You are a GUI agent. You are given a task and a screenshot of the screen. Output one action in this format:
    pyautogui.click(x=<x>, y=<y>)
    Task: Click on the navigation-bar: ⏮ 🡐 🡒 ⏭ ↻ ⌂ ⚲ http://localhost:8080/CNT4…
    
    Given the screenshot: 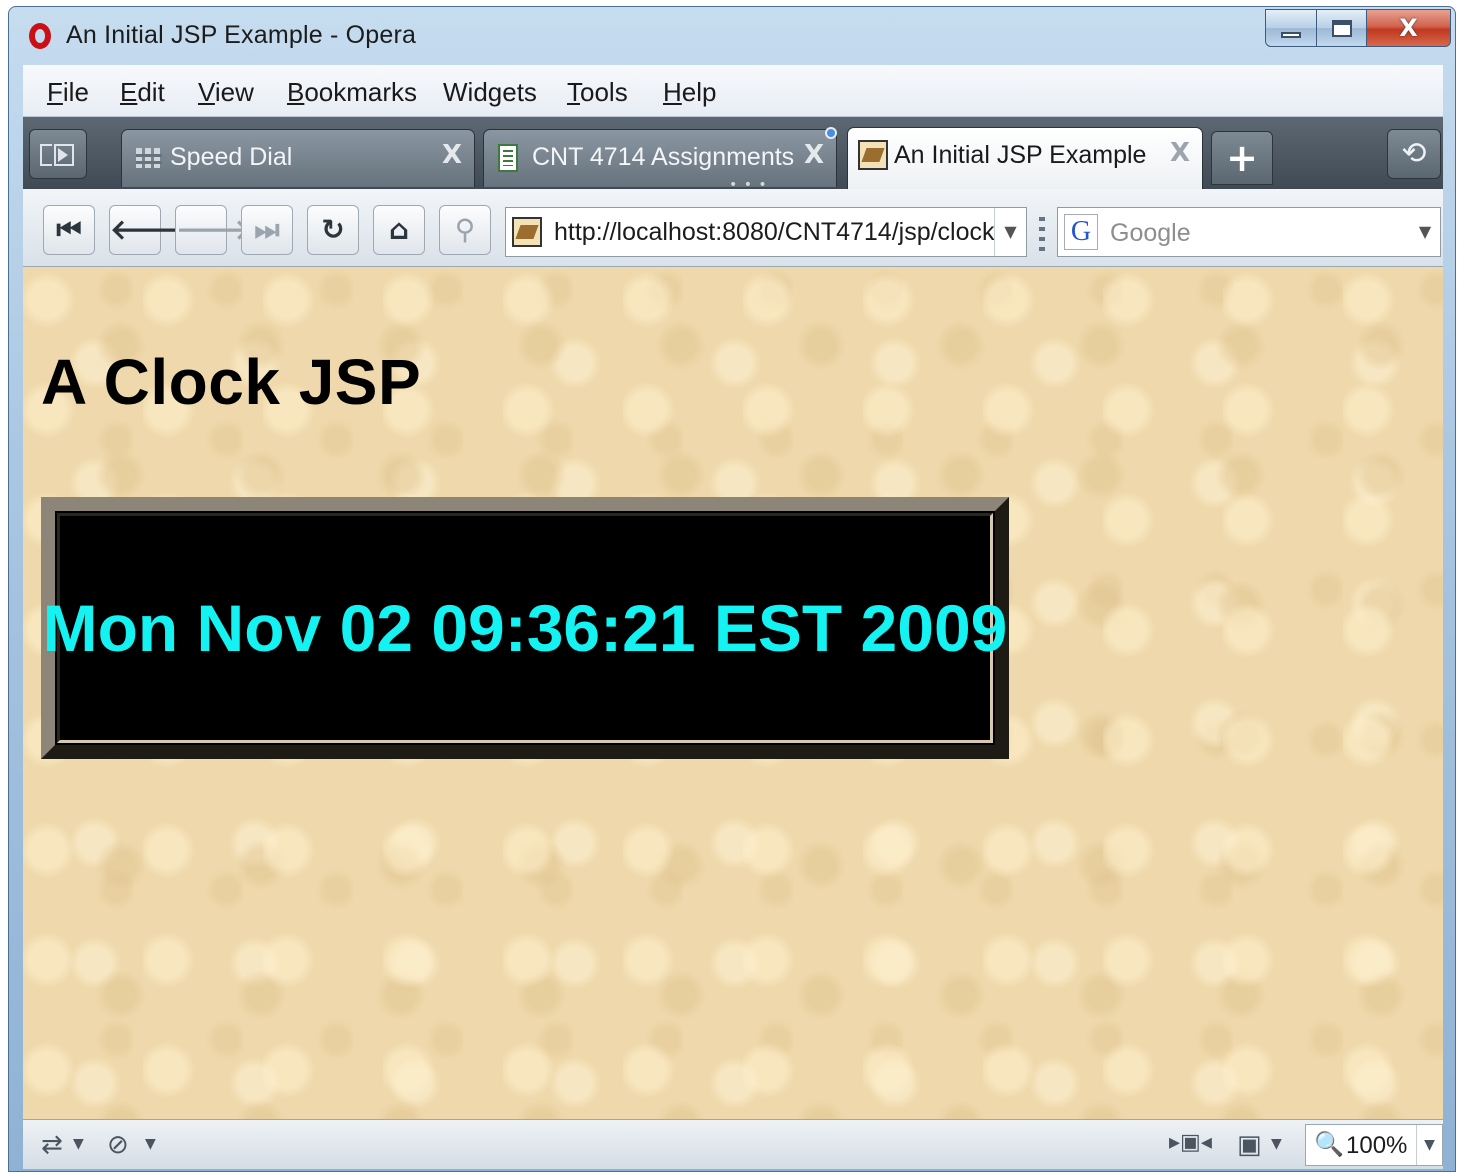 What is the action you would take?
    pyautogui.click(x=733, y=228)
    